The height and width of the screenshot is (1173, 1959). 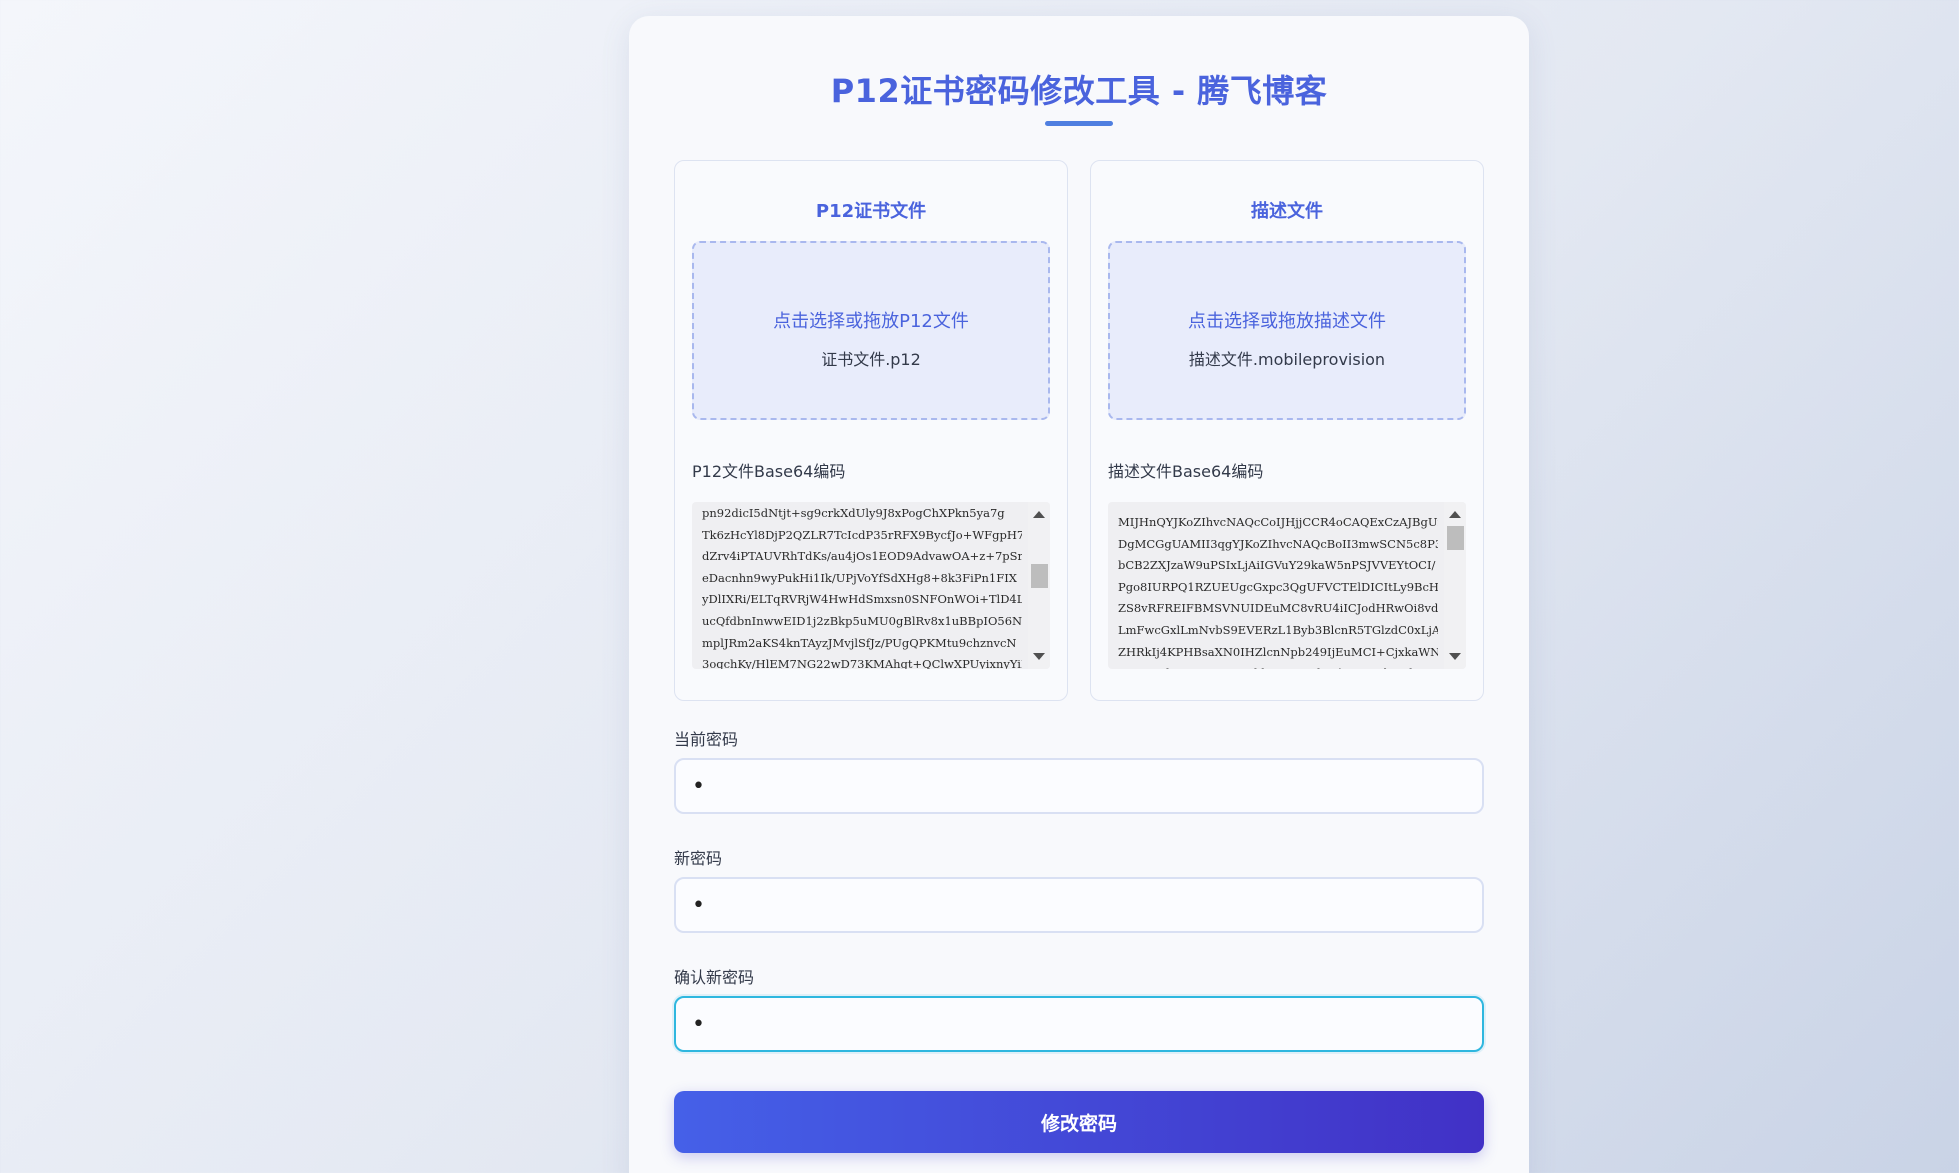 I want to click on title-underline, so click(x=1079, y=123).